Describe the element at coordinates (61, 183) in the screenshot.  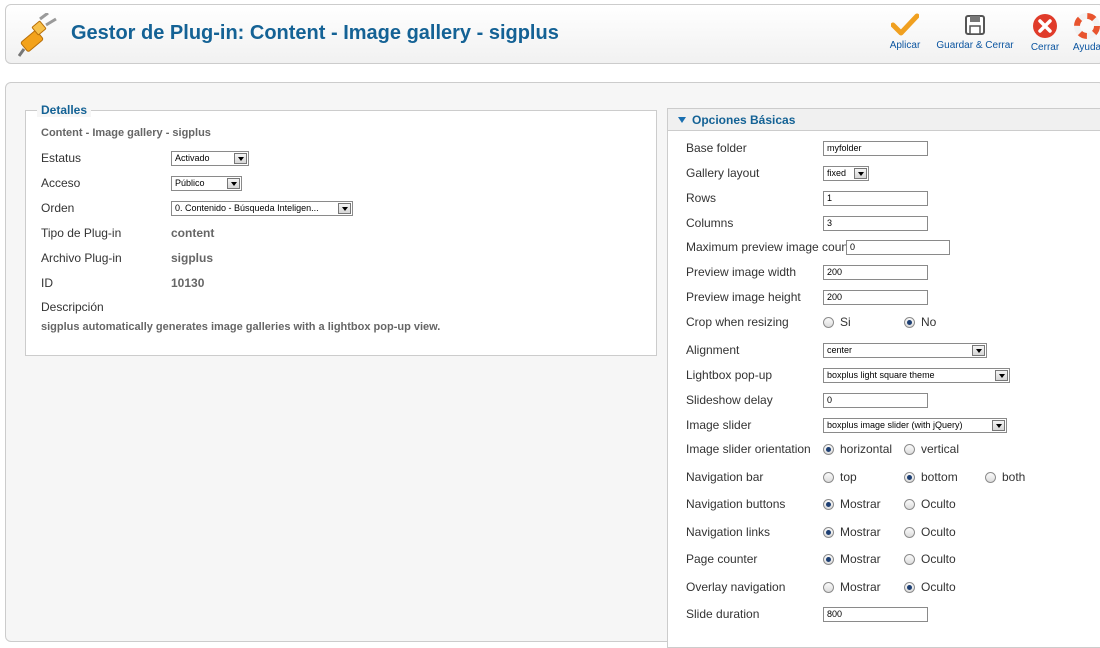
I see `access-label: Acceso` at that location.